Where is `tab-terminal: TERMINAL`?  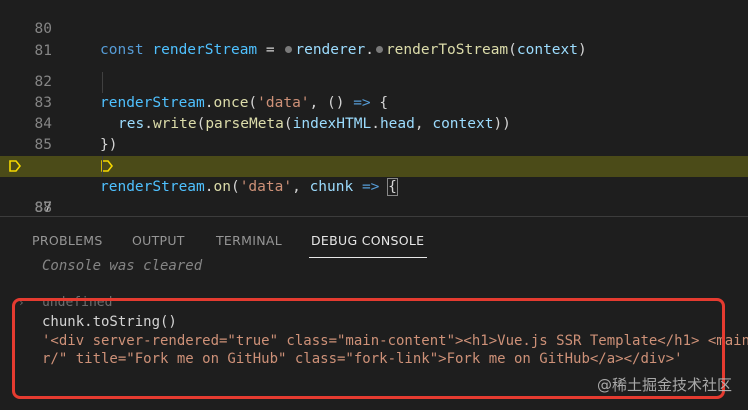
tab-terminal: TERMINAL is located at coordinates (249, 240).